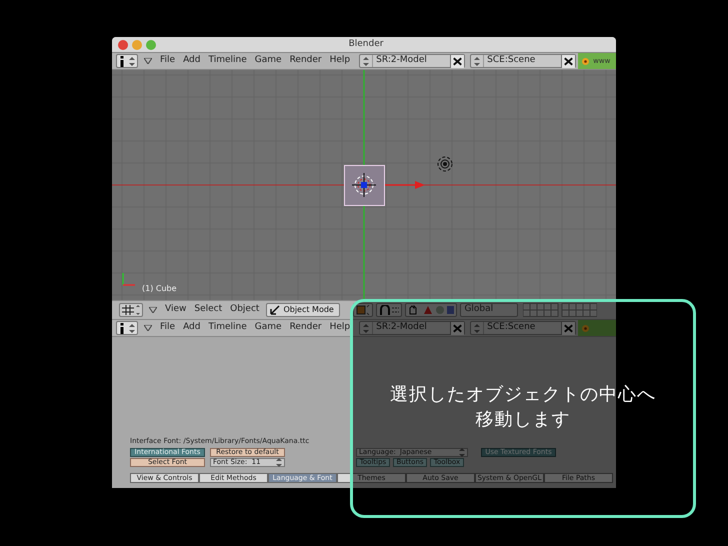 The image size is (728, 546). What do you see at coordinates (159, 289) in the screenshot?
I see `object-label: (1) Cube` at bounding box center [159, 289].